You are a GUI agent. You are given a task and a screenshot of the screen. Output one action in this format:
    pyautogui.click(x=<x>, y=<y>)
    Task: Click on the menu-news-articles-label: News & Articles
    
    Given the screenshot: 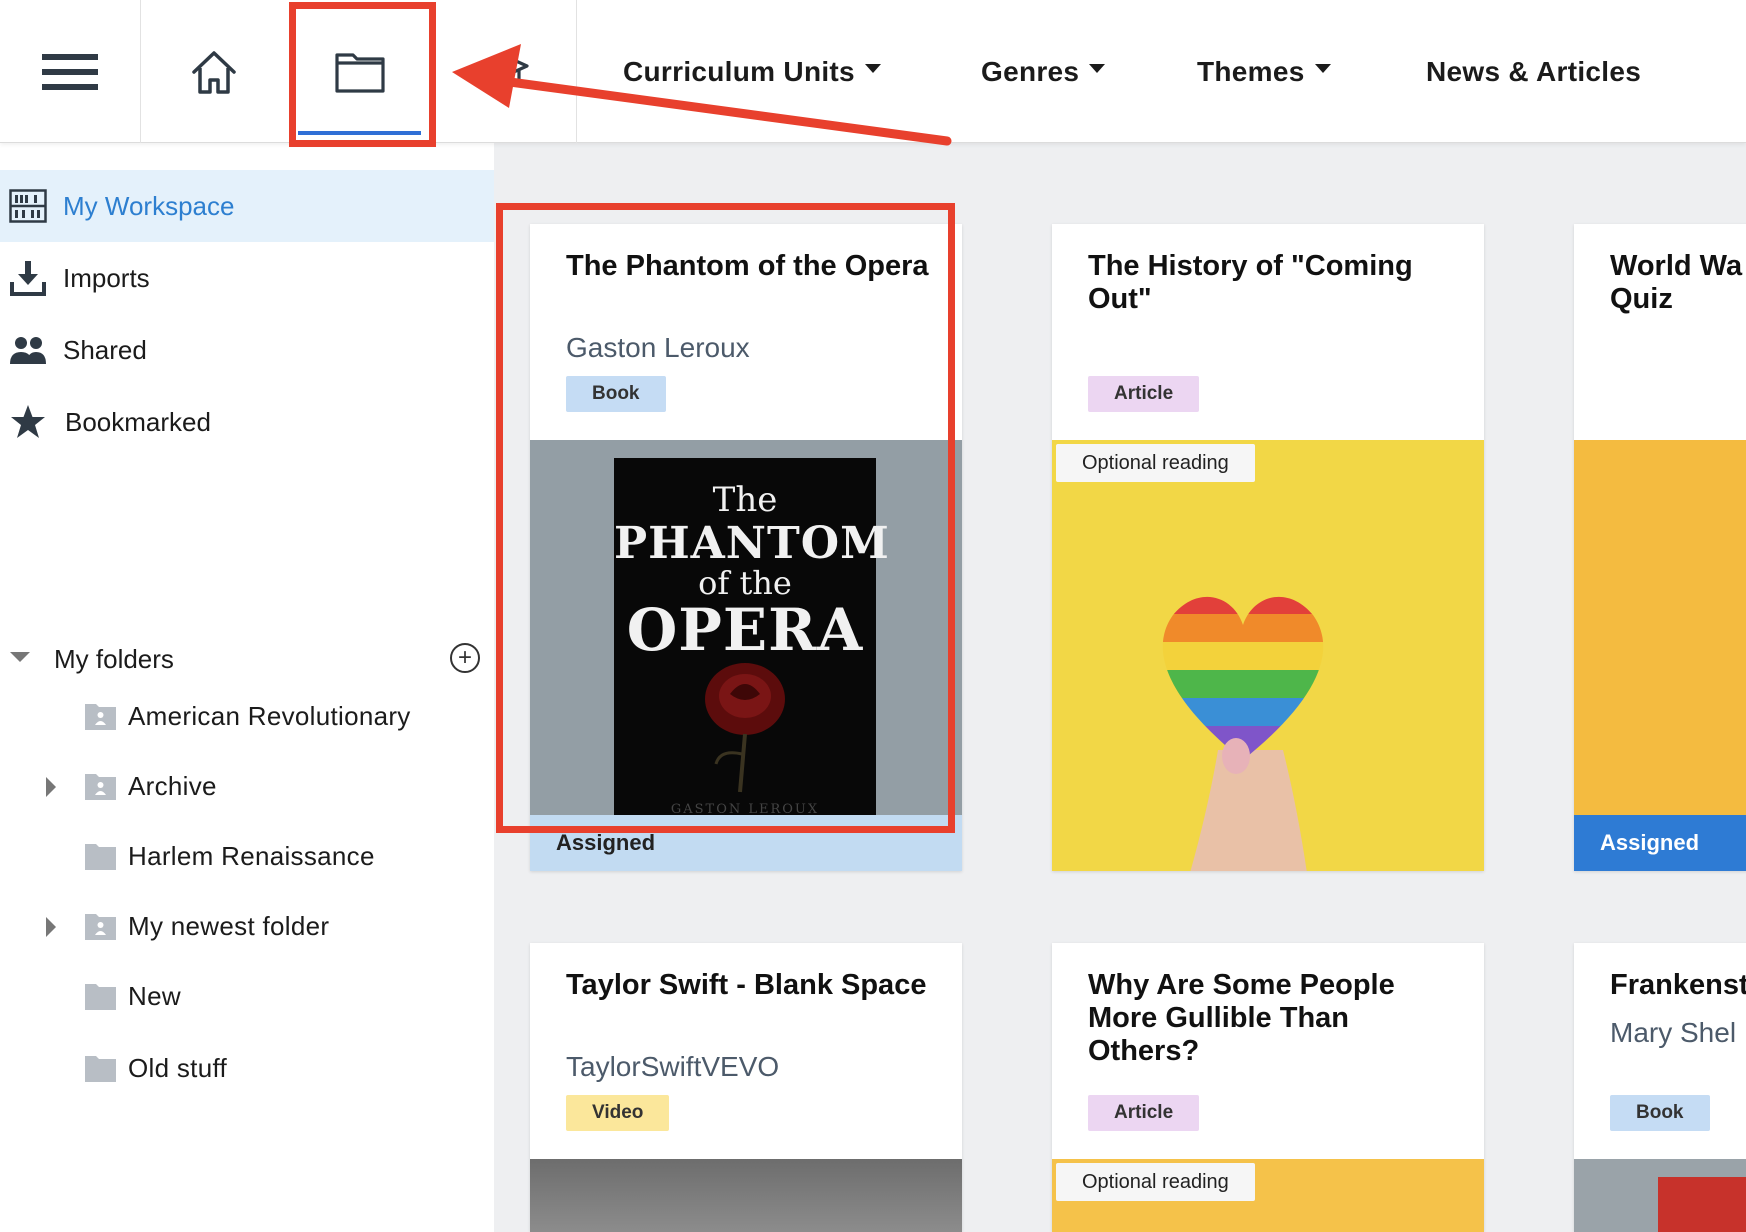 What is the action you would take?
    pyautogui.click(x=1534, y=71)
    